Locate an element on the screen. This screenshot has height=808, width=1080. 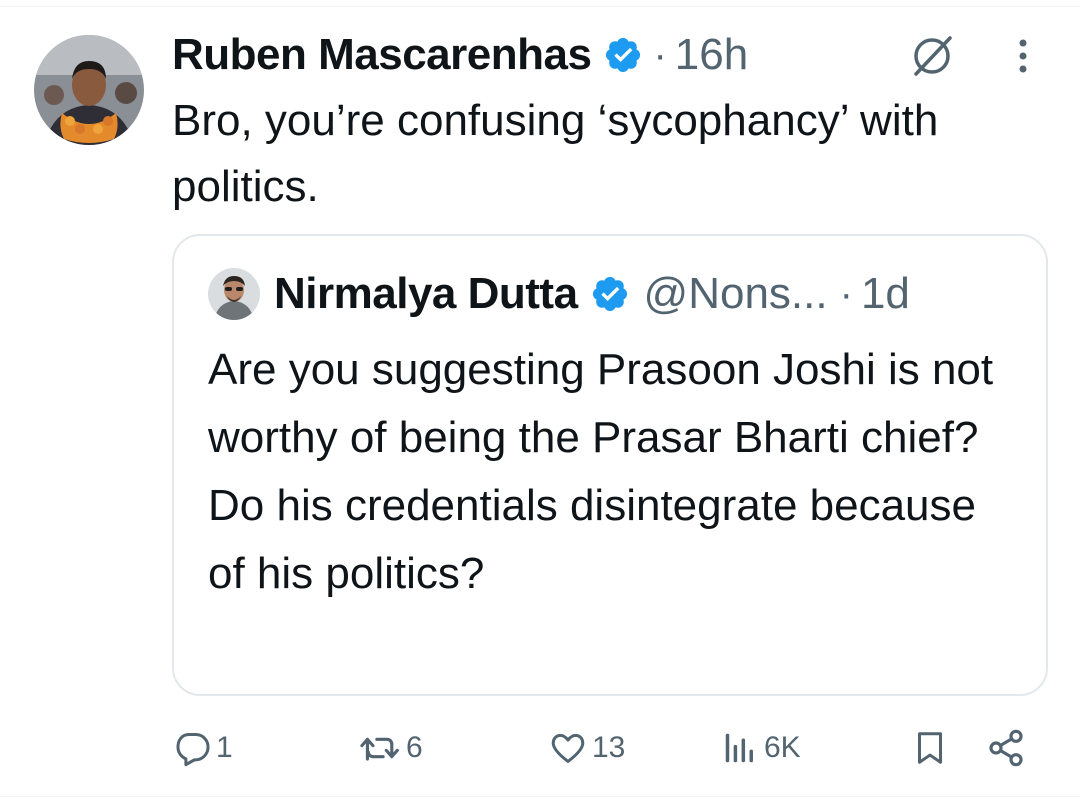
tweet-time: 16h is located at coordinates (711, 55).